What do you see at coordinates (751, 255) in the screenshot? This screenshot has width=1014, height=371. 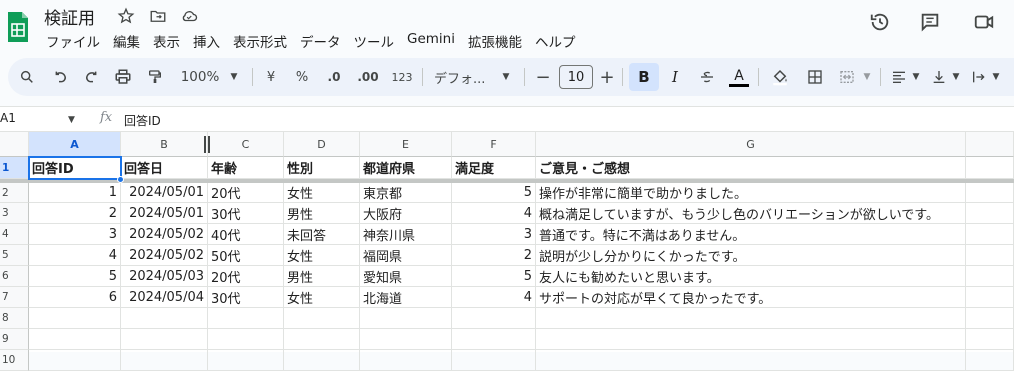 I see `table-cell: 説明が少し分かりにくかったです。` at bounding box center [751, 255].